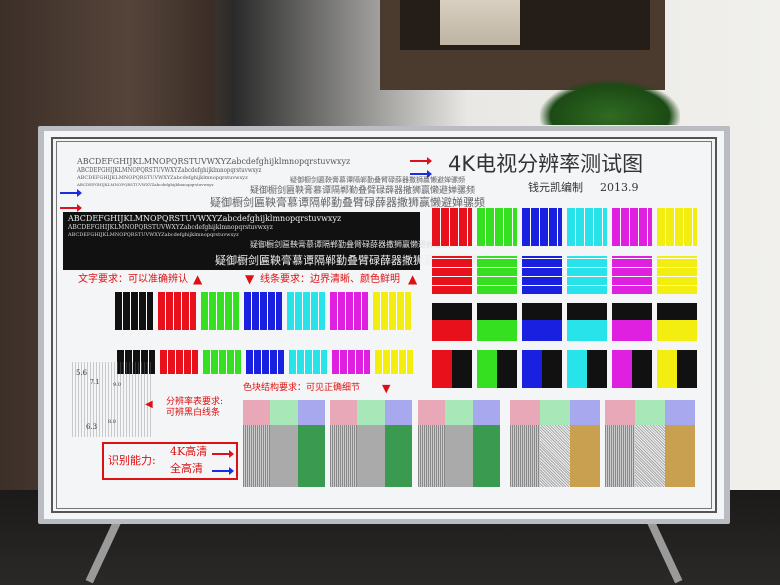  I want to click on magenta-black-split, so click(632, 322).